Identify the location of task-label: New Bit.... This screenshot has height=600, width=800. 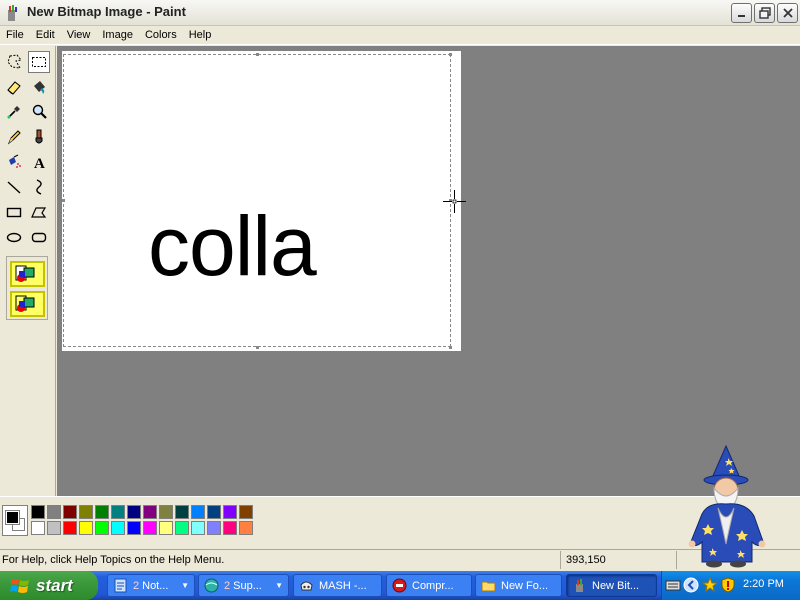
(616, 585).